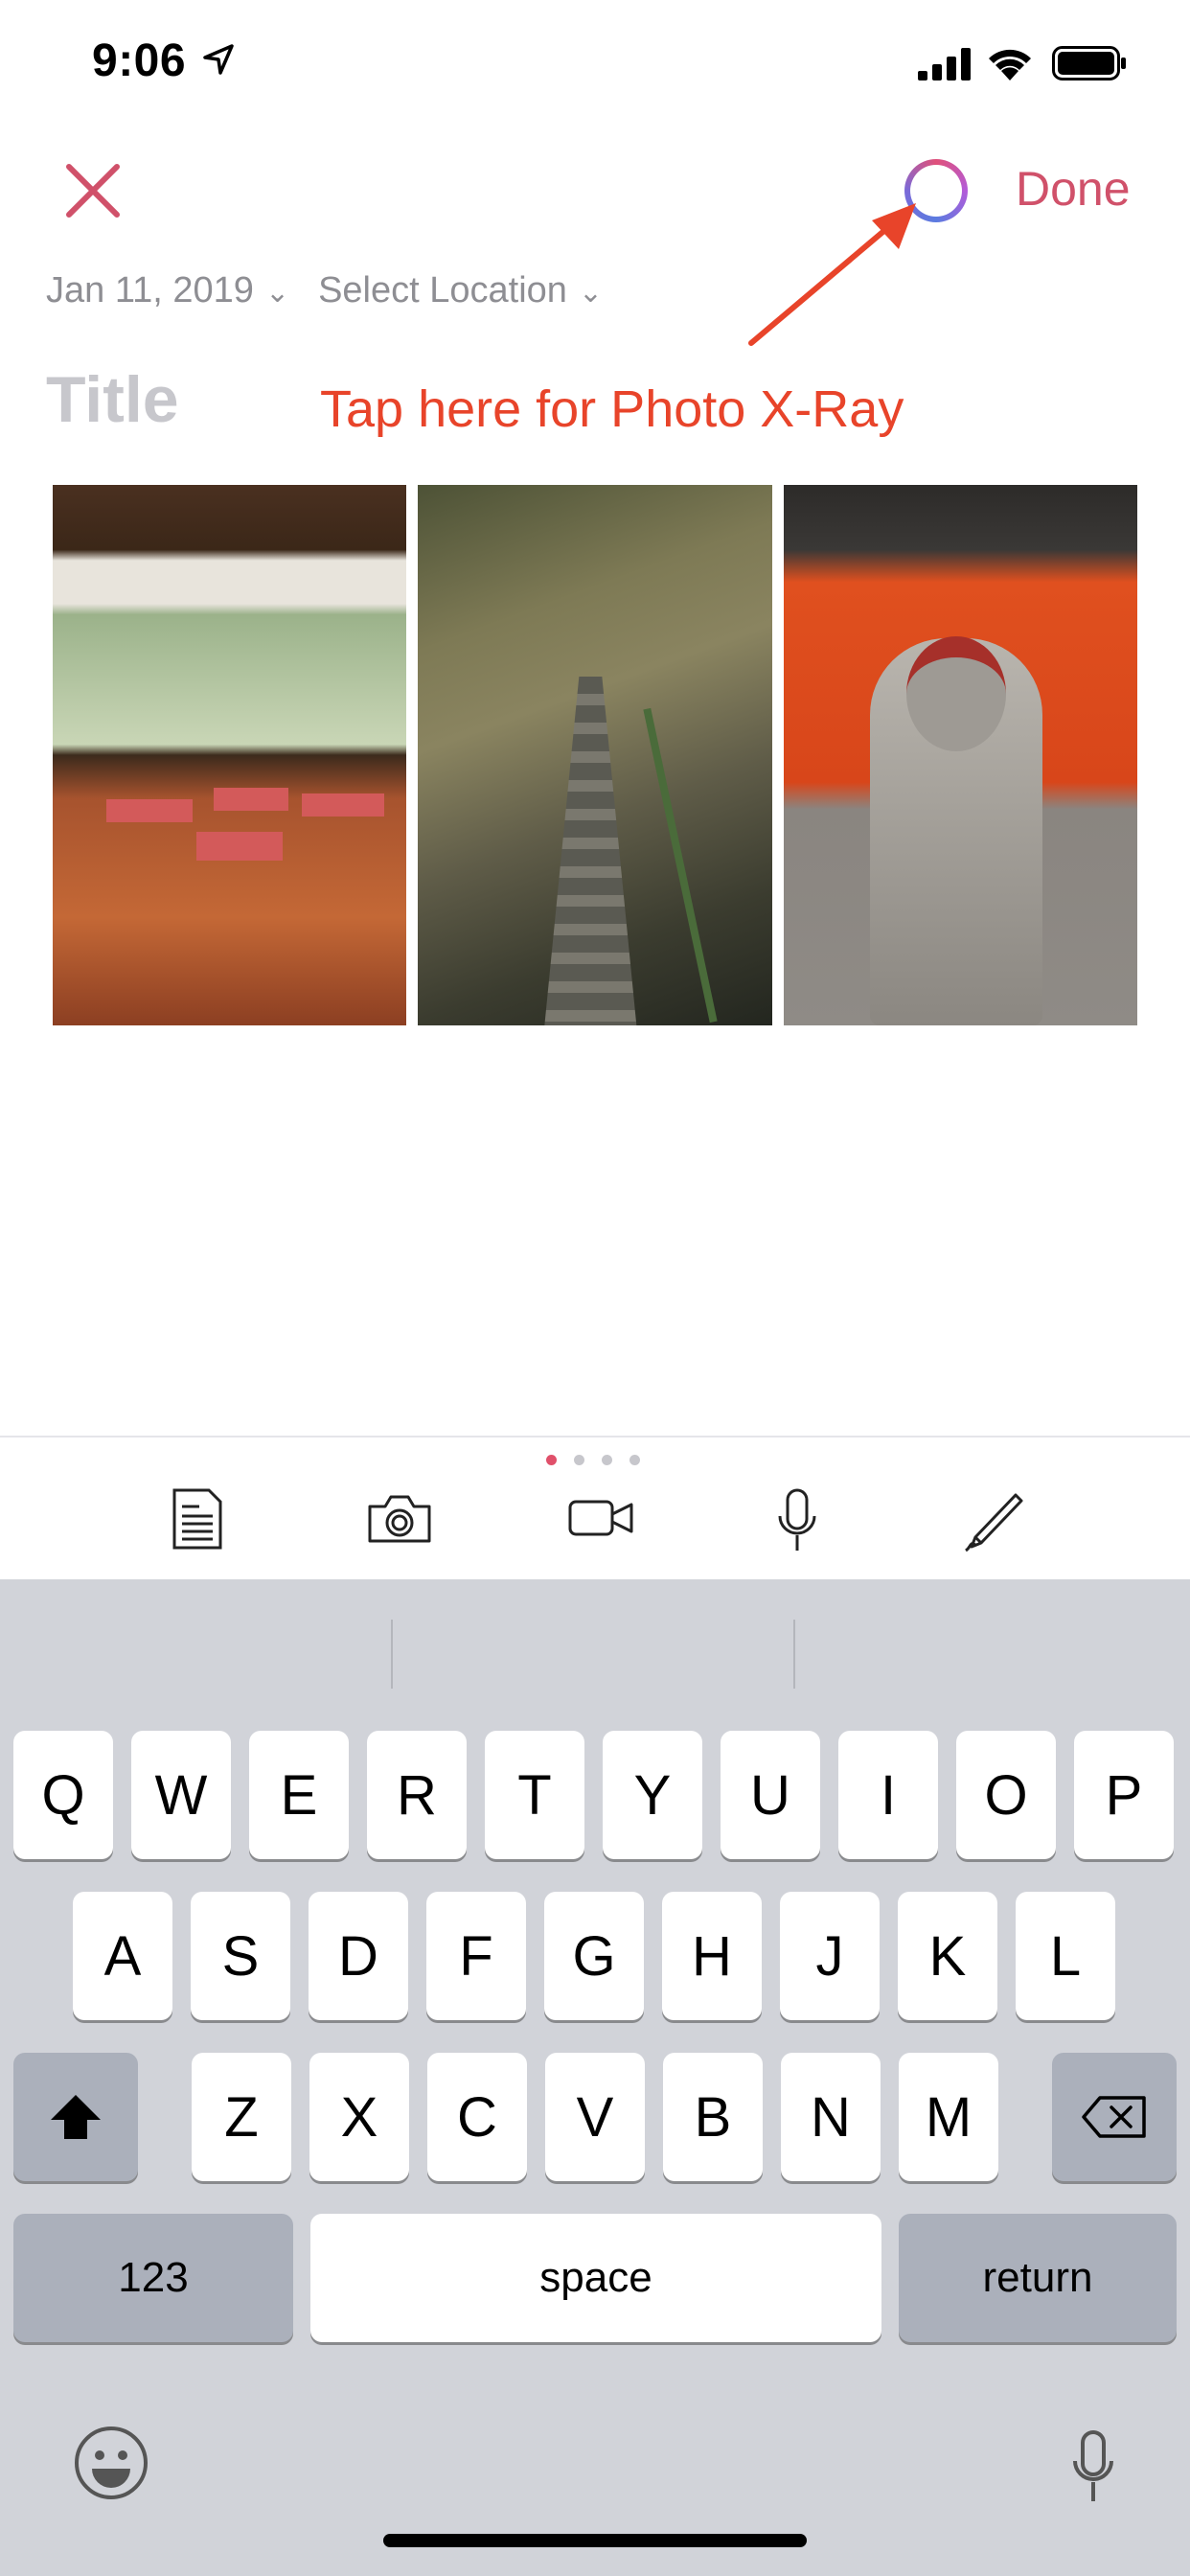  Describe the element at coordinates (996, 1520) in the screenshot. I see `pencil-icon` at that location.